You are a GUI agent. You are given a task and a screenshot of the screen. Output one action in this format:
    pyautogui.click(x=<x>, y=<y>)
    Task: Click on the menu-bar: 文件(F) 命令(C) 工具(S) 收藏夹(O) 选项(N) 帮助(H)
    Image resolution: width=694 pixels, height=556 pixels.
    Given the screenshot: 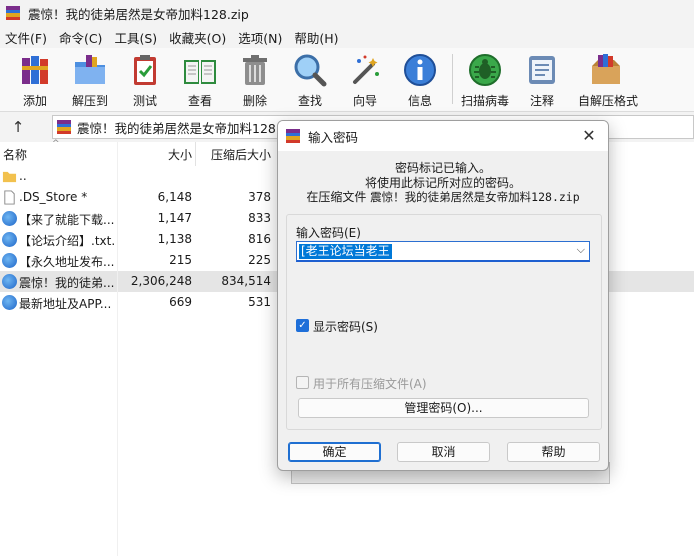 What is the action you would take?
    pyautogui.click(x=347, y=37)
    